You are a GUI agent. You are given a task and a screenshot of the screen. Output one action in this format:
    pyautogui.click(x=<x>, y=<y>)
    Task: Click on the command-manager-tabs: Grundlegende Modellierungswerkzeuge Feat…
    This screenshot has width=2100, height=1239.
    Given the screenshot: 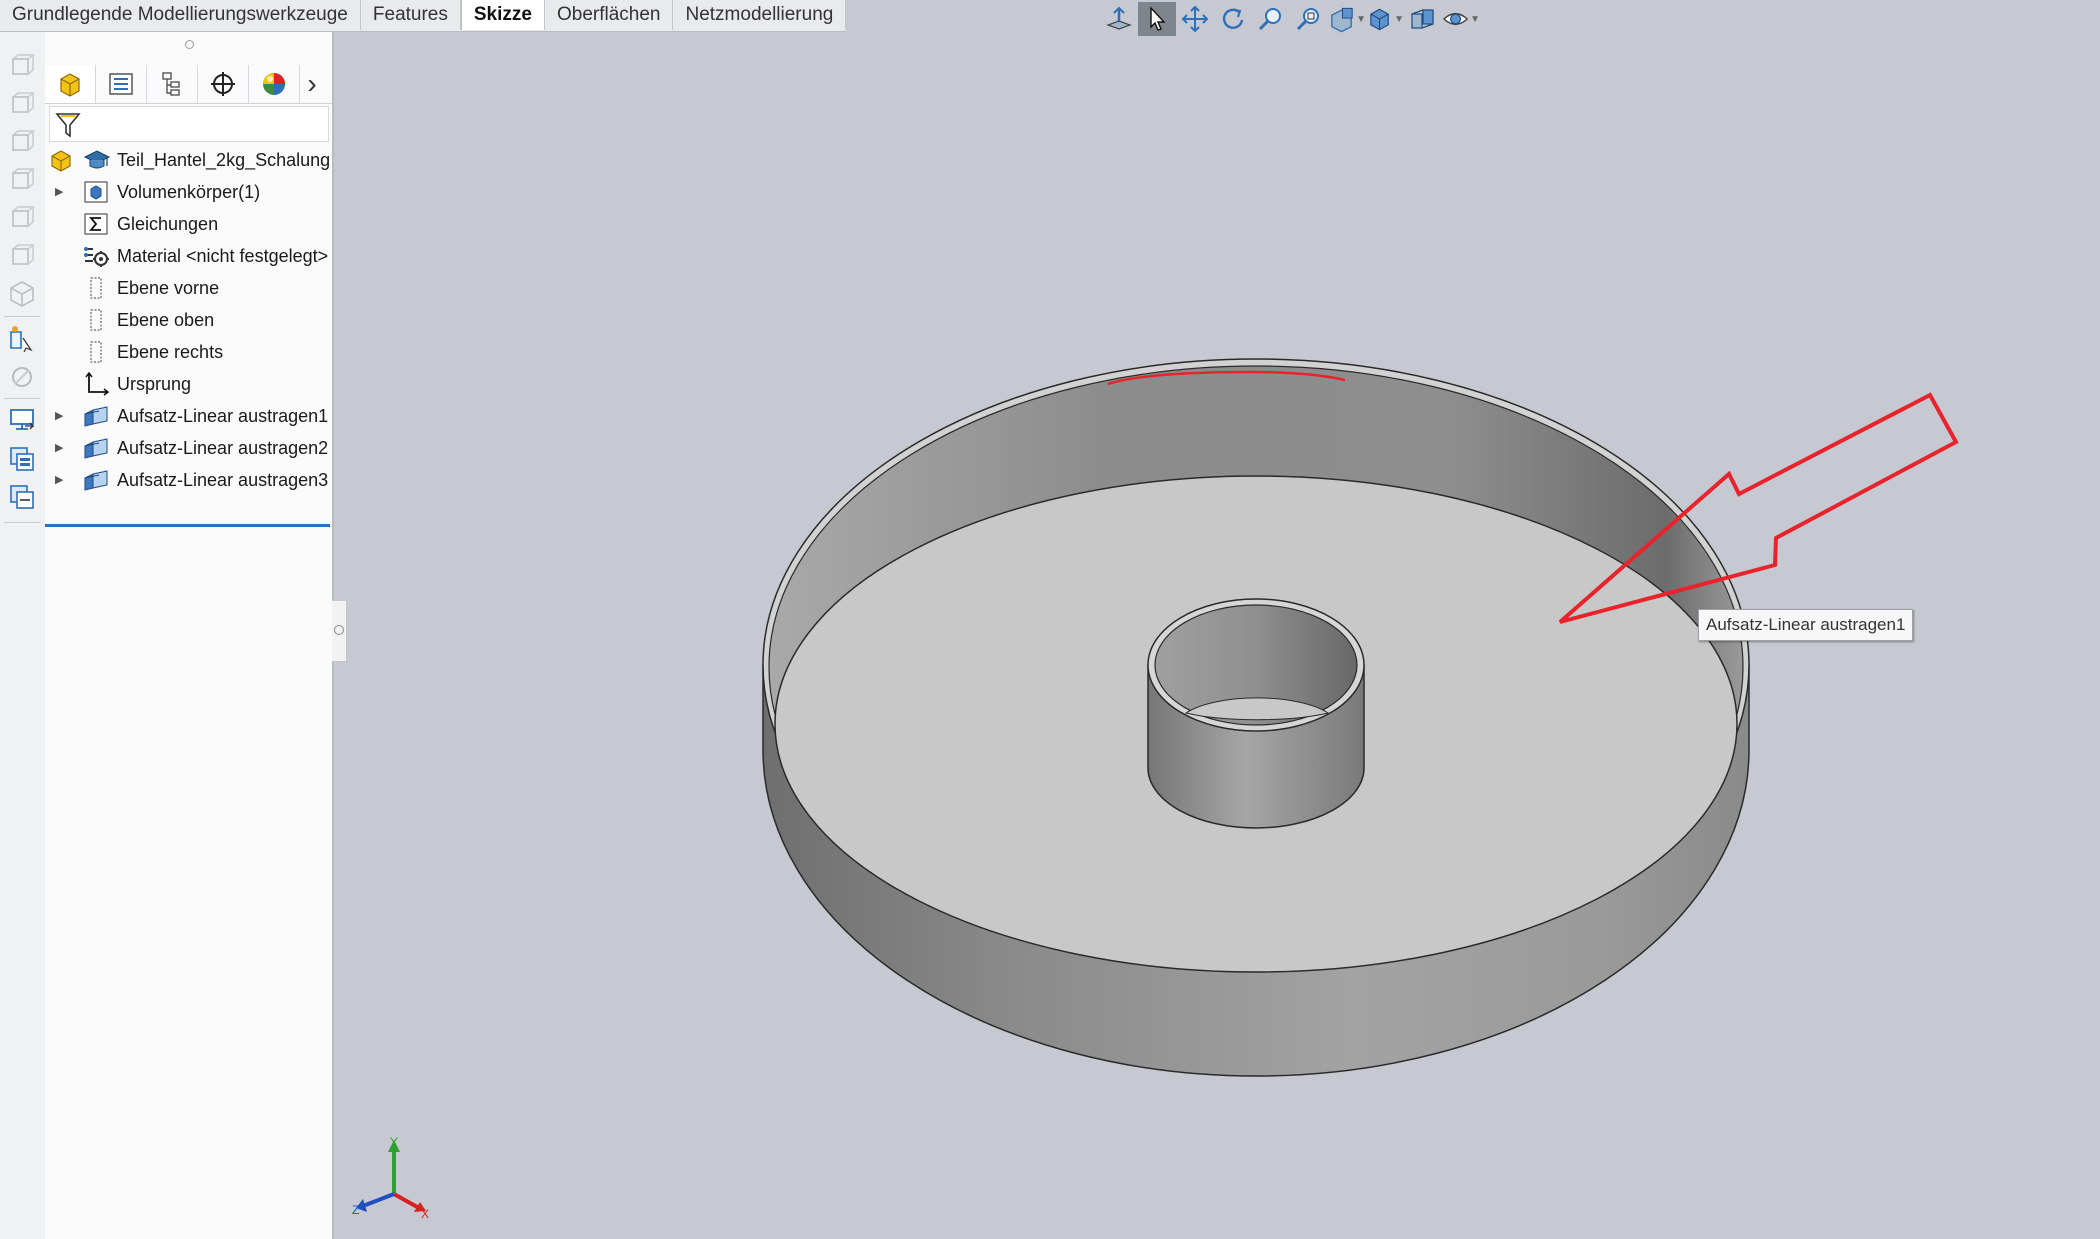 What is the action you would take?
    pyautogui.click(x=423, y=16)
    